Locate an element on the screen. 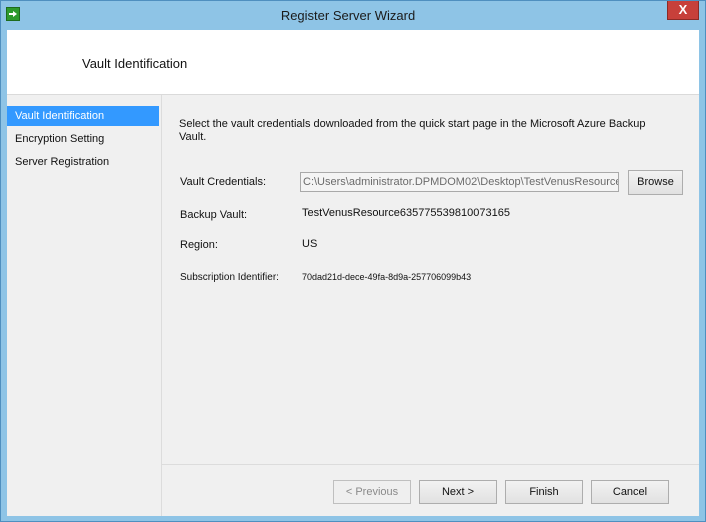 The width and height of the screenshot is (706, 522). cancel-button: Cancel is located at coordinates (630, 492).